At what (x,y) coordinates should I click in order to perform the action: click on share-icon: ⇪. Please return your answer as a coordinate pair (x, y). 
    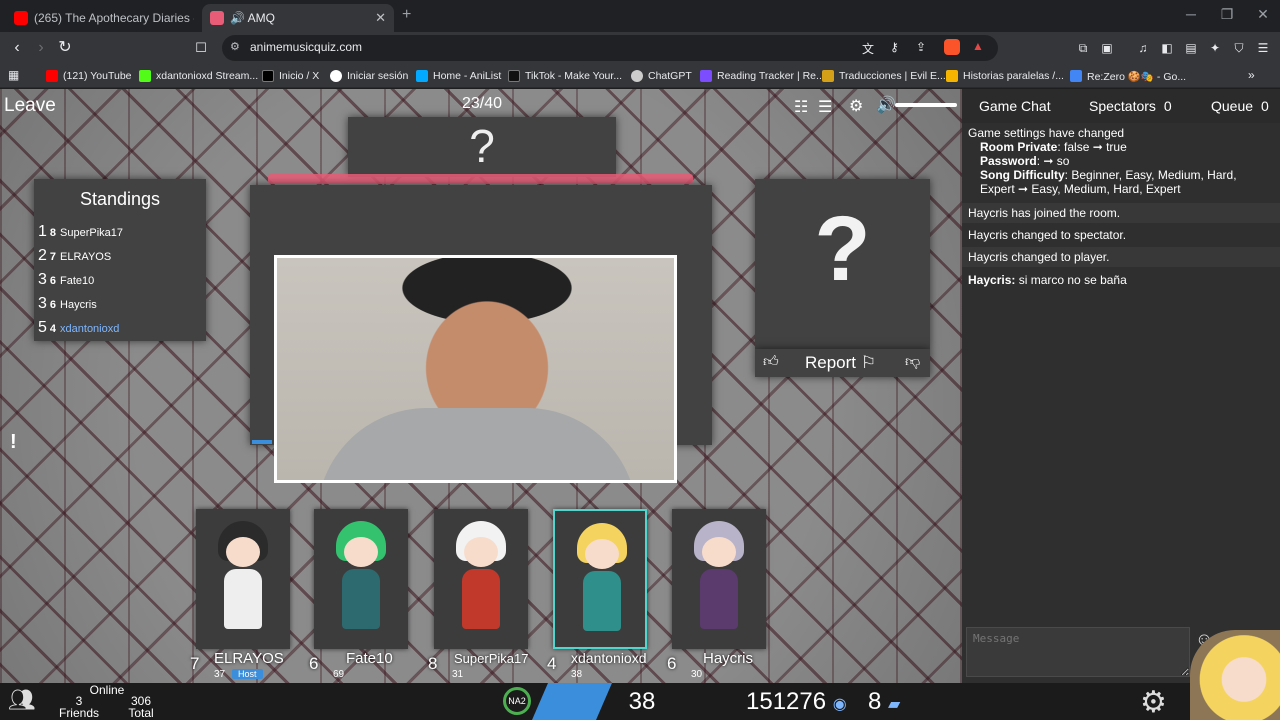
    Looking at the image, I should click on (921, 47).